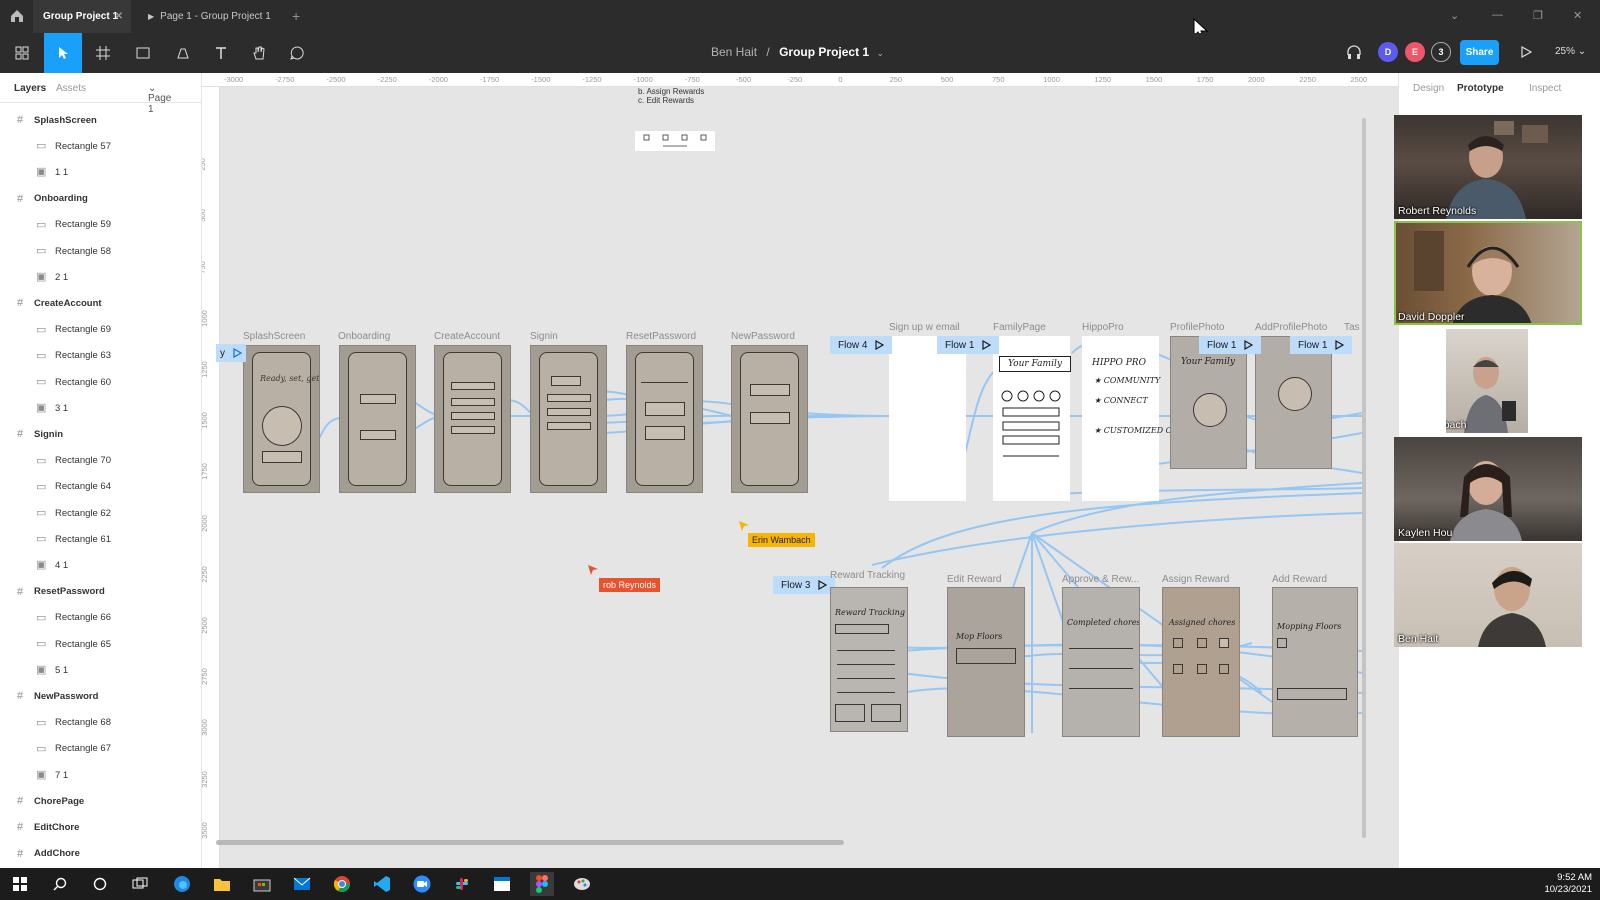 This screenshot has height=900, width=1600. What do you see at coordinates (119, 16) in the screenshot?
I see `close-tab-icon: ✕` at bounding box center [119, 16].